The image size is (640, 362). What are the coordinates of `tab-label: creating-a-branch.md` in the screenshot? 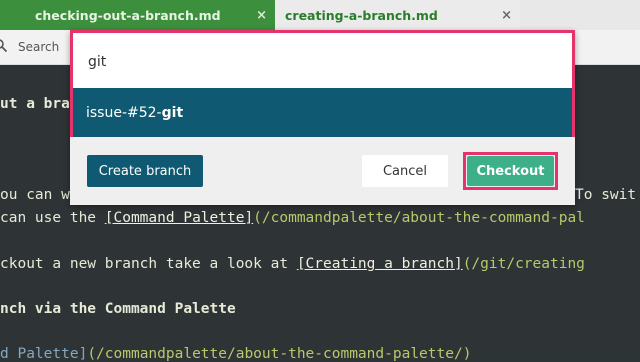 It's located at (361, 15).